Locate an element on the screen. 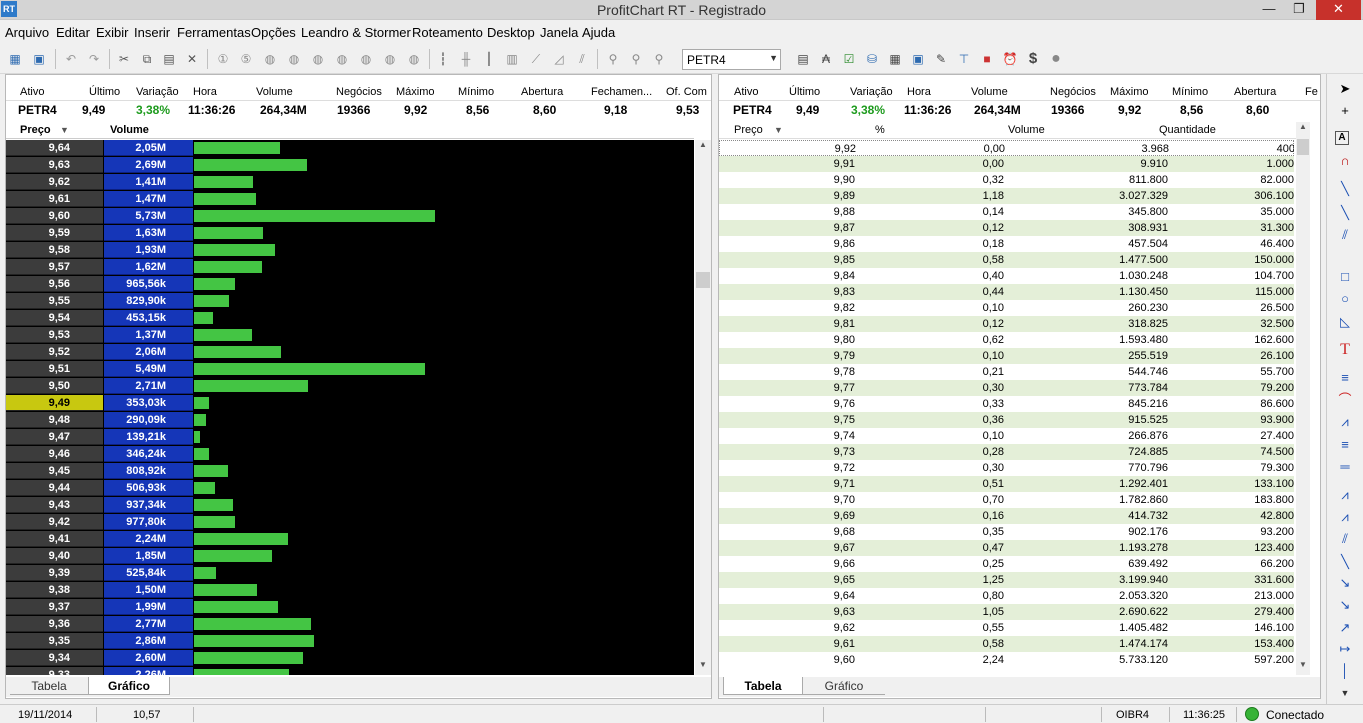 This screenshot has width=1363, height=723. table-row: 9,62 0,55 1.405.482 146.100 is located at coordinates (1006, 628).